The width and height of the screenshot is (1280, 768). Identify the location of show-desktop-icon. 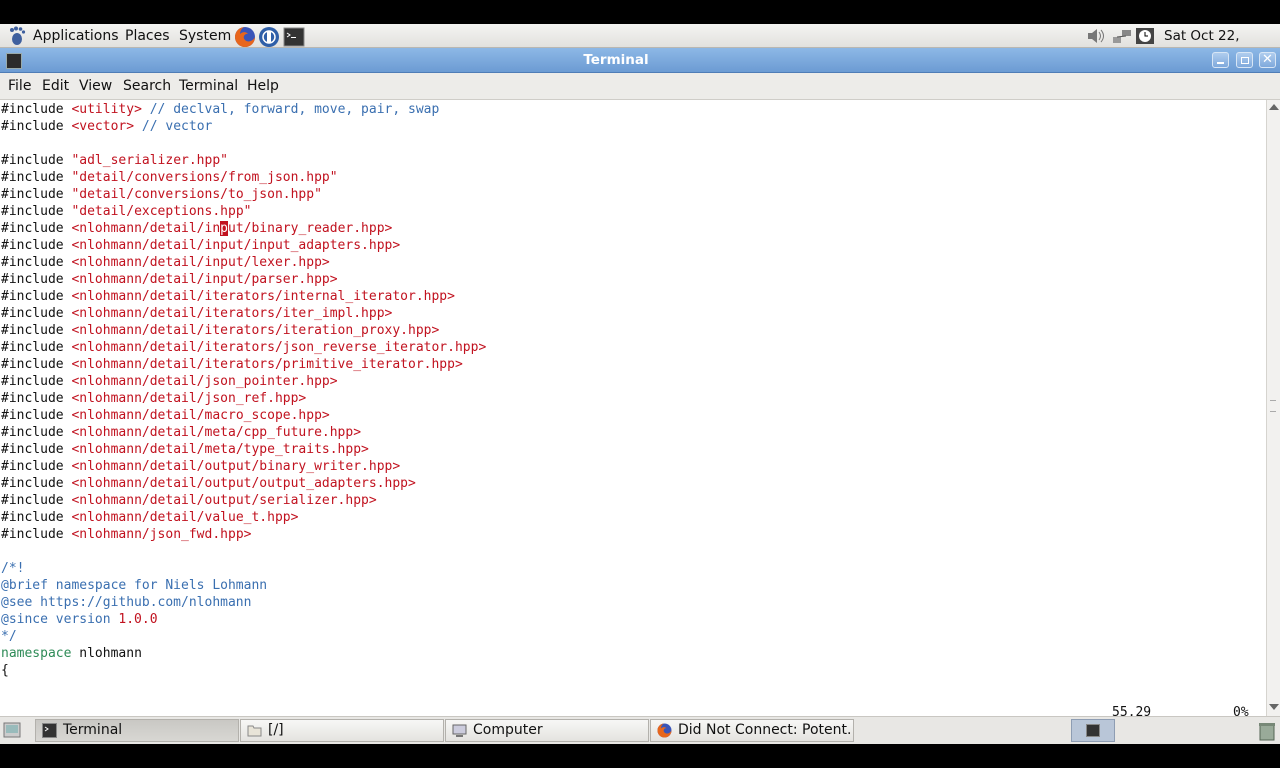
(12, 730).